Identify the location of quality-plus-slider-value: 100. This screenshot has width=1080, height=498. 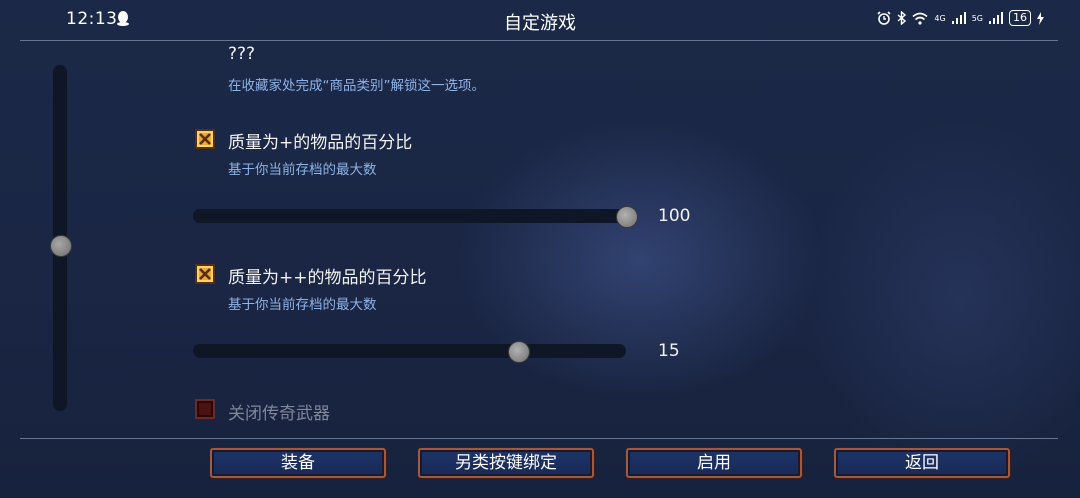
(674, 216).